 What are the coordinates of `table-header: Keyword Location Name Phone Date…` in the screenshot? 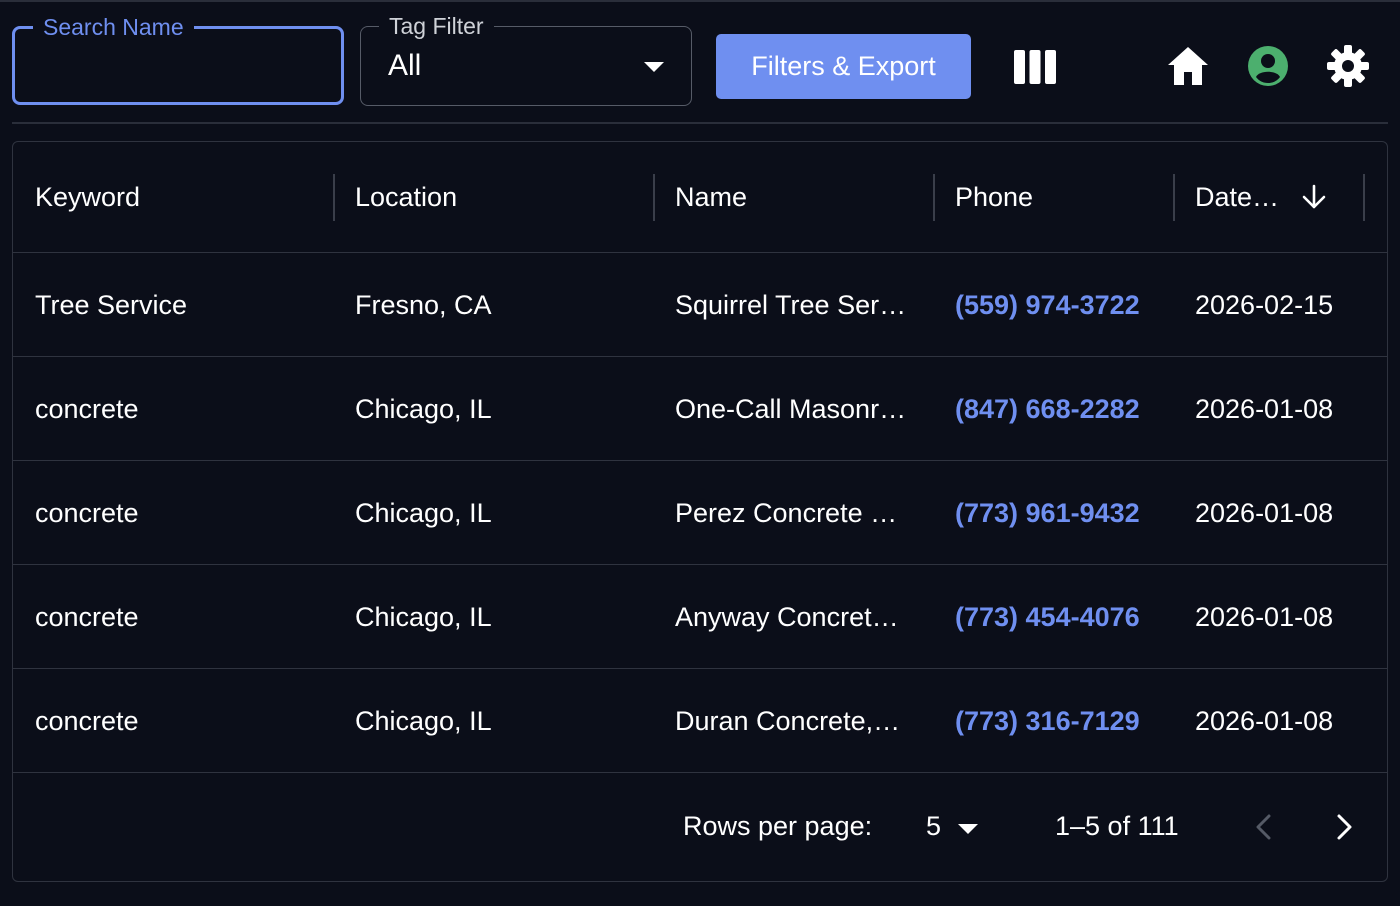 It's located at (700, 197).